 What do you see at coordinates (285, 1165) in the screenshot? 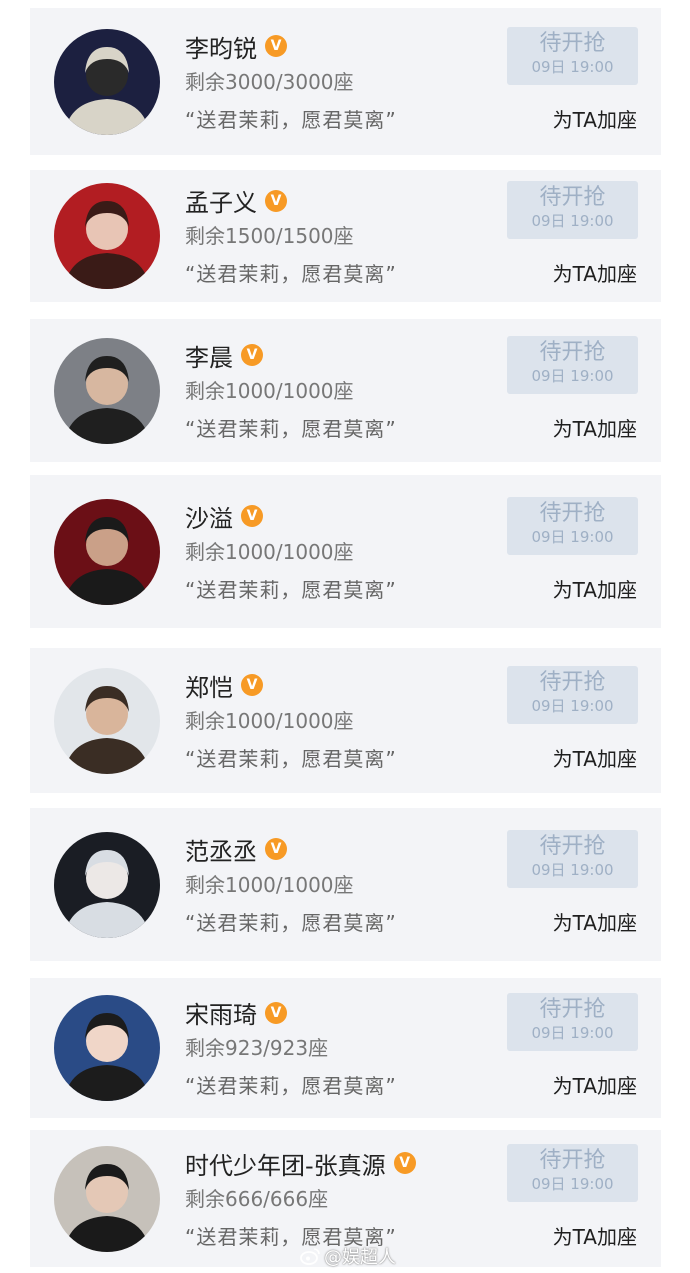
I see `celebrity-name: 时代少年团-张真源` at bounding box center [285, 1165].